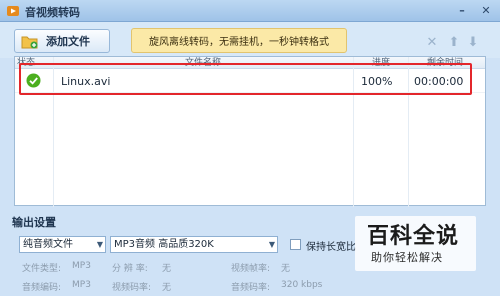  What do you see at coordinates (245, 79) in the screenshot?
I see `highlight-box` at bounding box center [245, 79].